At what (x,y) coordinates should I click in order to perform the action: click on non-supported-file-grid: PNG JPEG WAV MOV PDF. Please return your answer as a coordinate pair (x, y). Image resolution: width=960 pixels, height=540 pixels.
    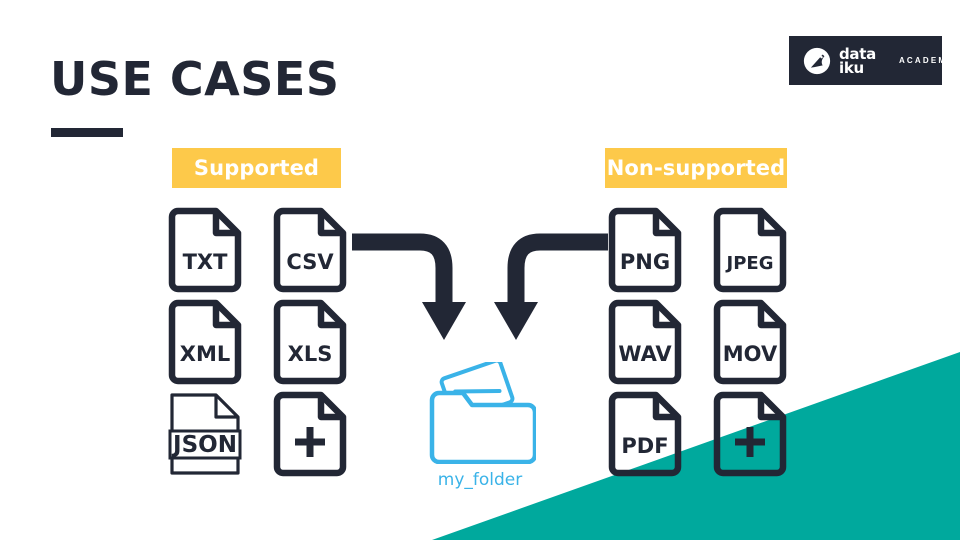
    Looking at the image, I should click on (713, 345).